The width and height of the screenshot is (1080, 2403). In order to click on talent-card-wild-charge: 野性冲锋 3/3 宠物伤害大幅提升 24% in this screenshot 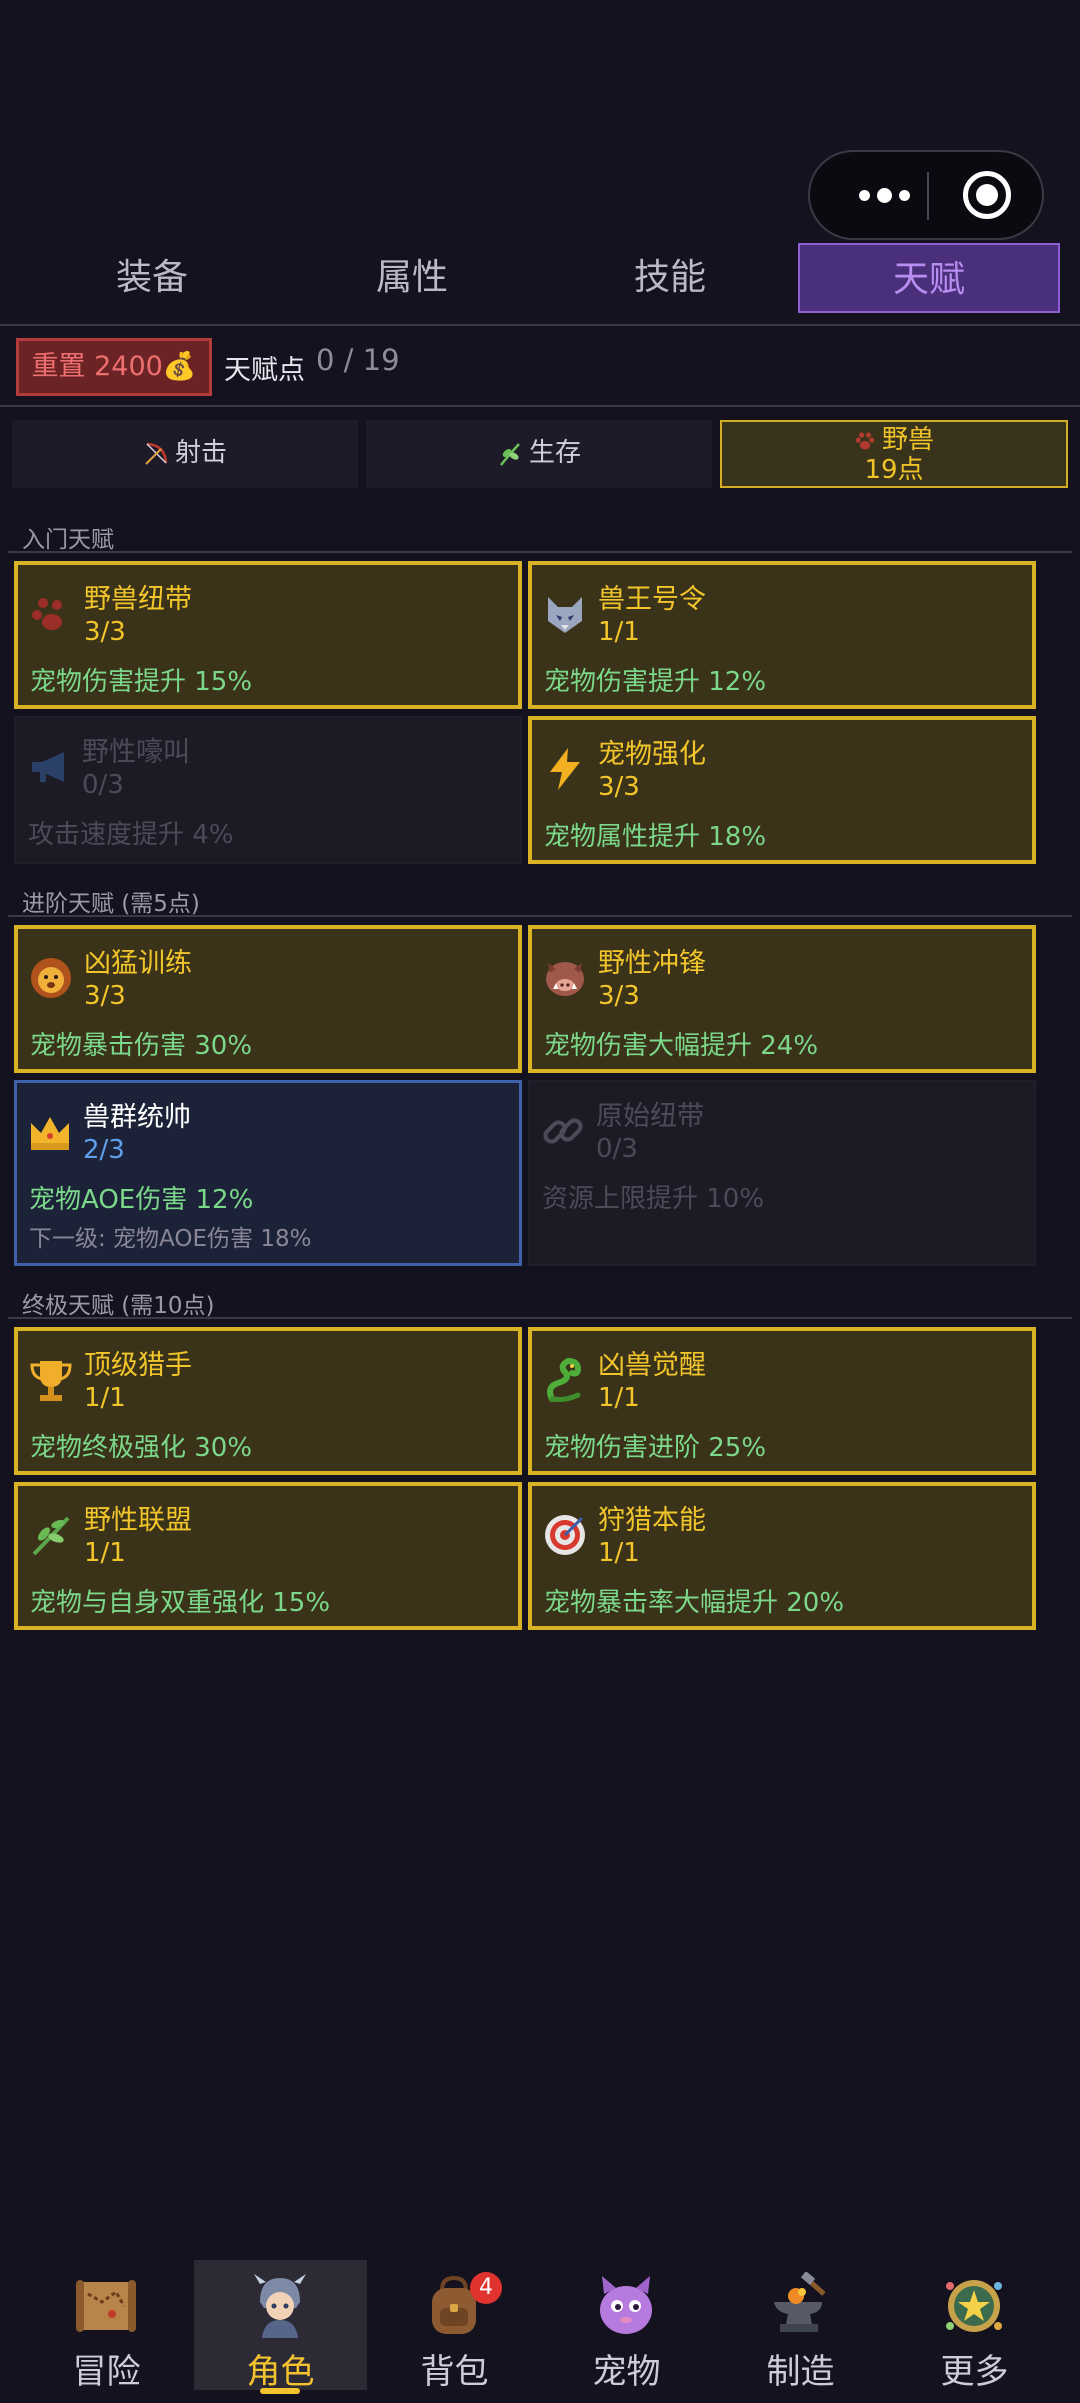, I will do `click(782, 999)`.